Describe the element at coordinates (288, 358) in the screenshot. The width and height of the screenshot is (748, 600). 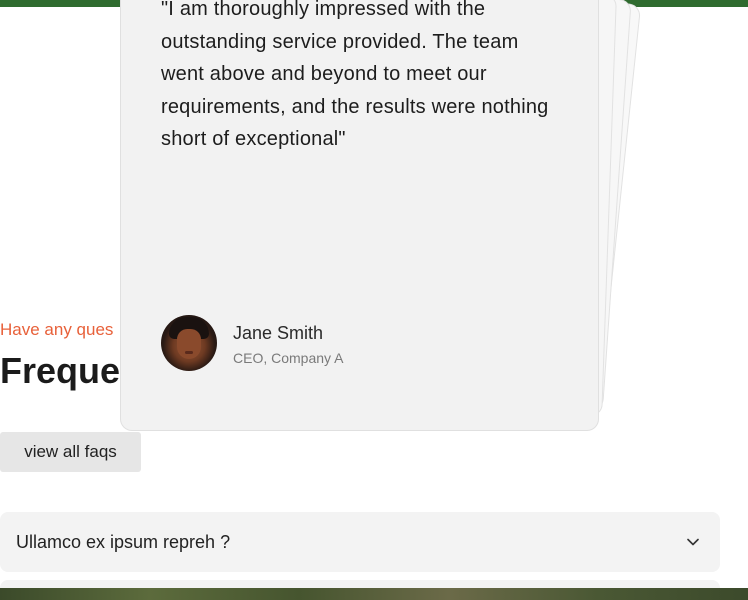
I see `author-role: CEO, Company A` at that location.